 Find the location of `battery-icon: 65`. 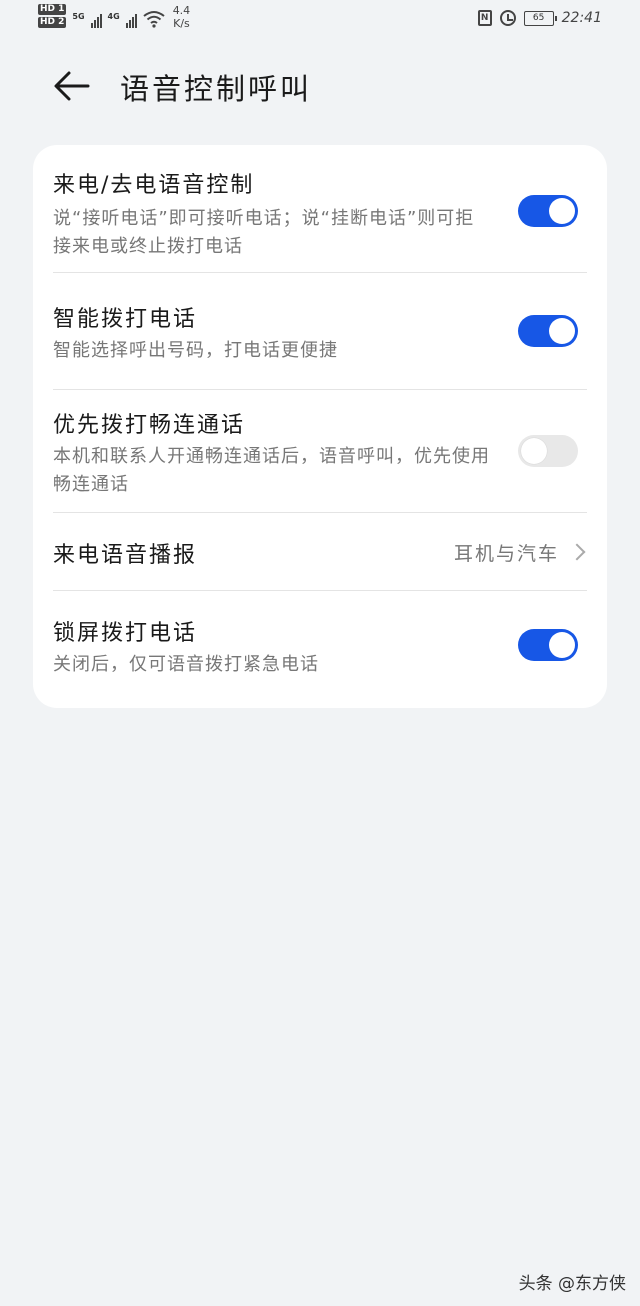

battery-icon: 65 is located at coordinates (540, 18).